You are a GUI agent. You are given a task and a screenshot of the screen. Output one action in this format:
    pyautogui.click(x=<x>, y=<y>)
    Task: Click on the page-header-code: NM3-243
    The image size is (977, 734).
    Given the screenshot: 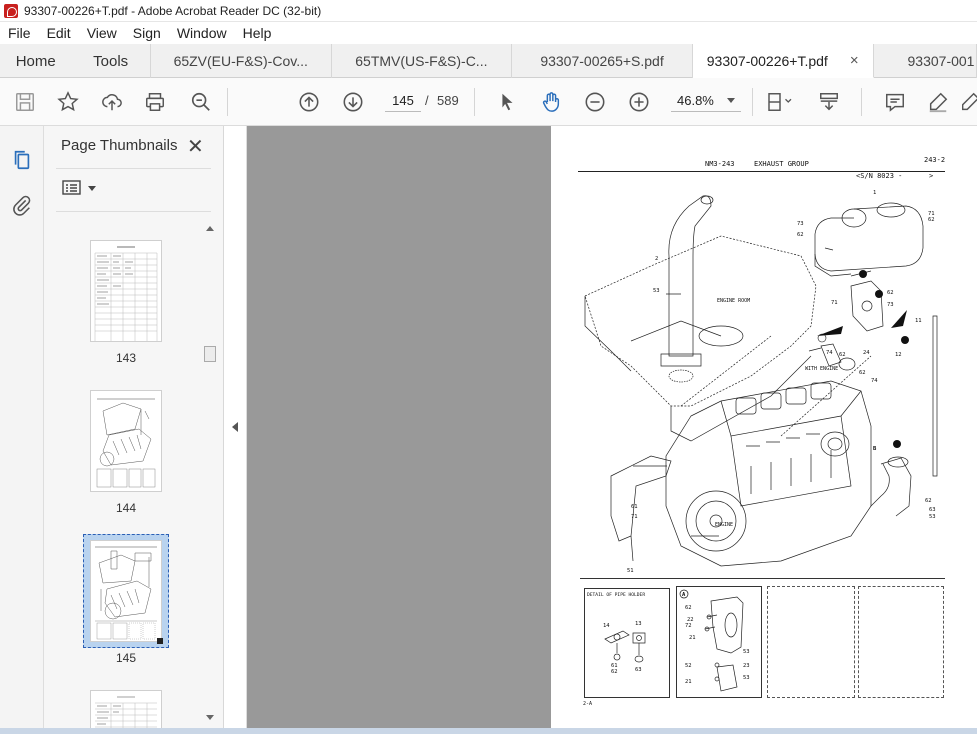 What is the action you would take?
    pyautogui.click(x=720, y=164)
    